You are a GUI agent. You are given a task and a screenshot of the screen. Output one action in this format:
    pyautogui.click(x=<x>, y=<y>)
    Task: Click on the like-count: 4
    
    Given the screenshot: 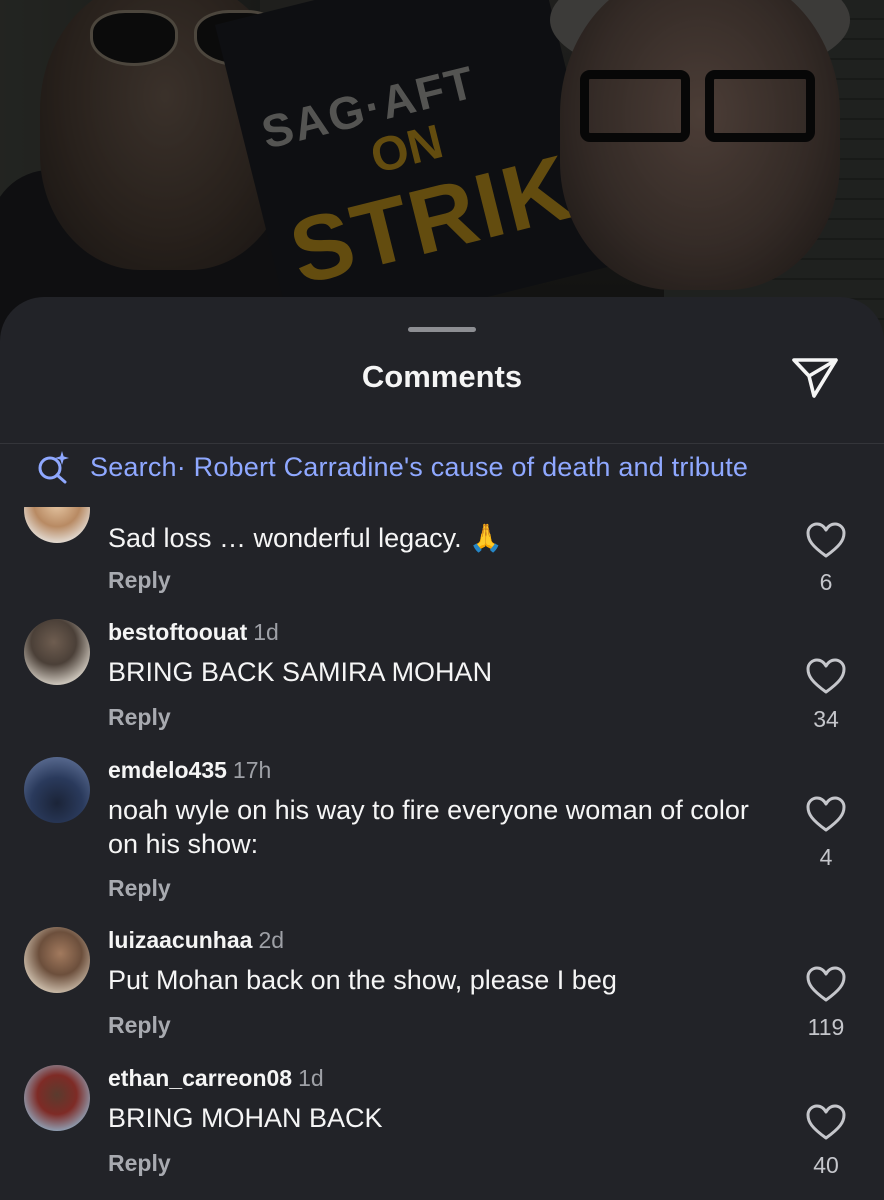 What is the action you would take?
    pyautogui.click(x=826, y=857)
    